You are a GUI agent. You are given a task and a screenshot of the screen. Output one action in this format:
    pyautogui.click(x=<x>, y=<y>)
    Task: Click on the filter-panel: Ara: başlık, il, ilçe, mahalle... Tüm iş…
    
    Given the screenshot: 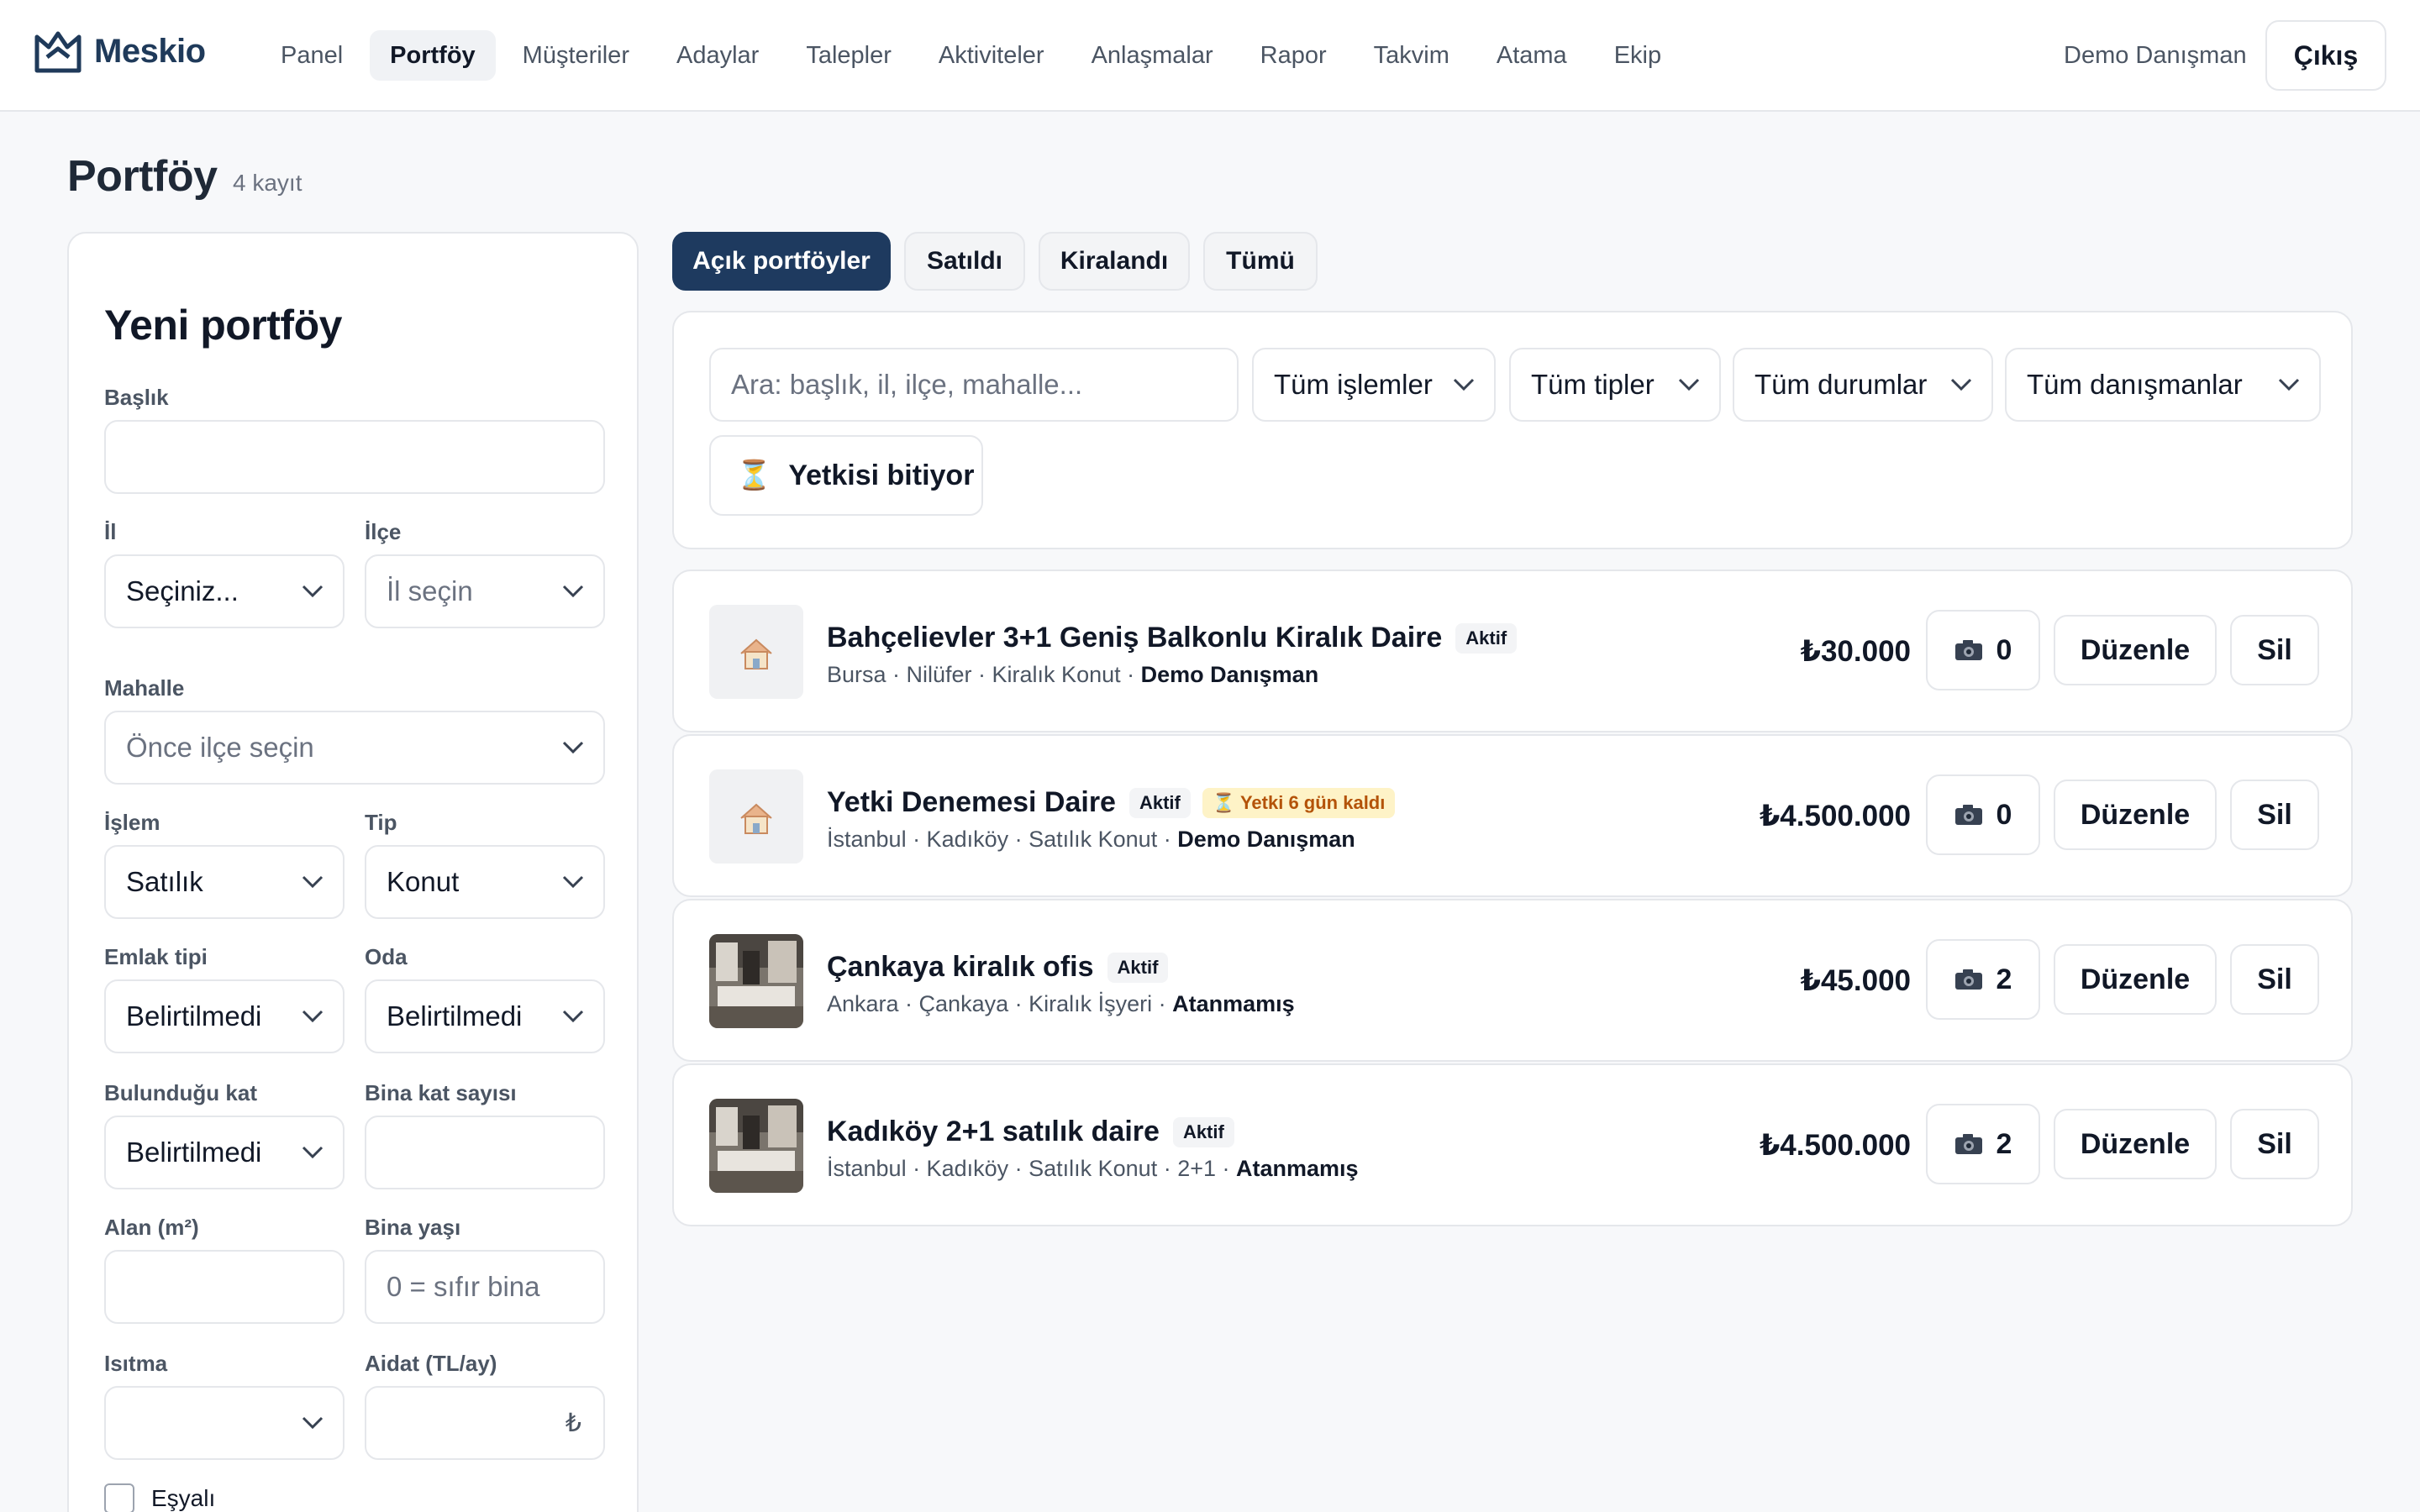 What is the action you would take?
    pyautogui.click(x=1512, y=430)
    